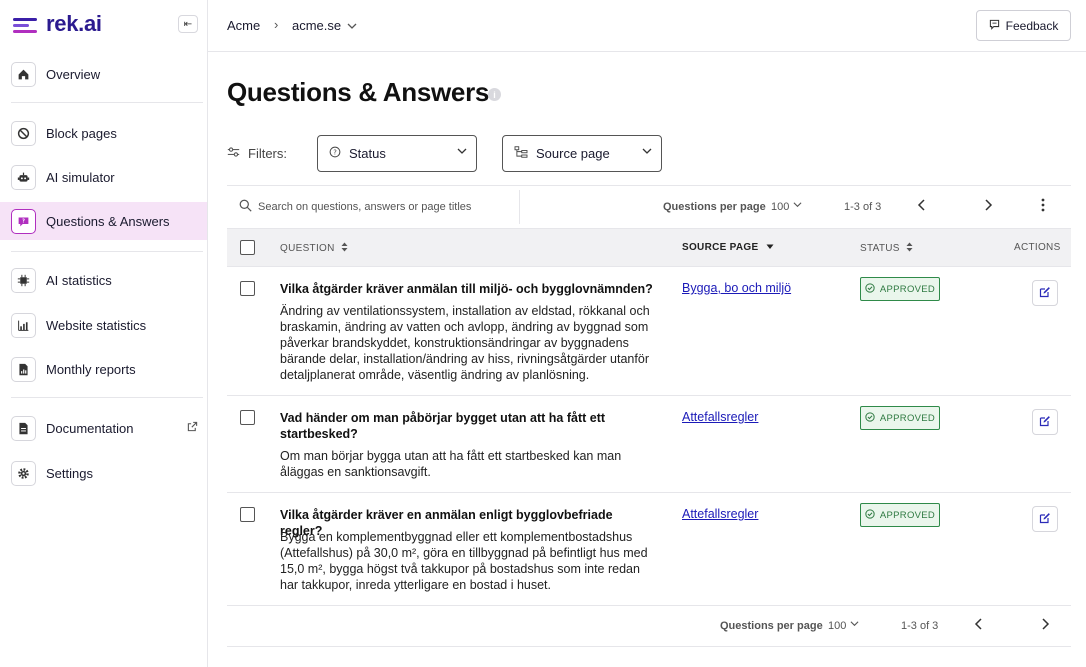 This screenshot has width=1086, height=667. I want to click on table-footer-pager: Questions per page 100 1-3 of 3, so click(649, 626).